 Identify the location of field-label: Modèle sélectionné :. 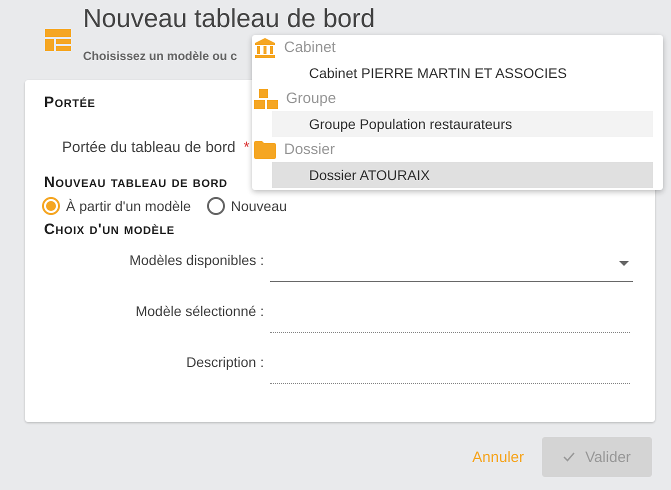
(199, 312).